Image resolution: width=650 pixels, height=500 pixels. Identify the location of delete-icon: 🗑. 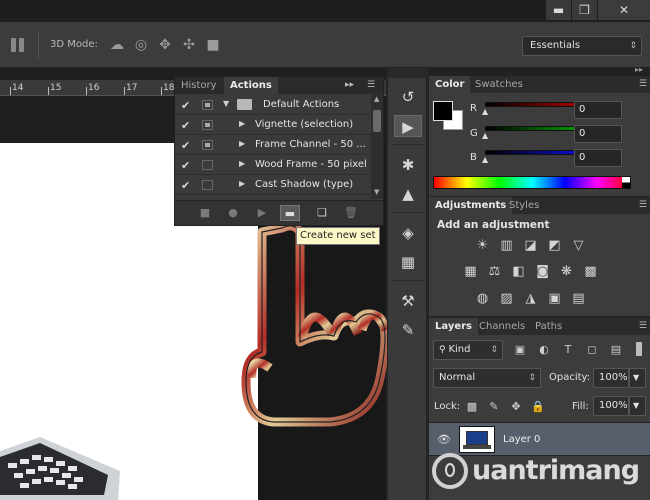
(351, 213).